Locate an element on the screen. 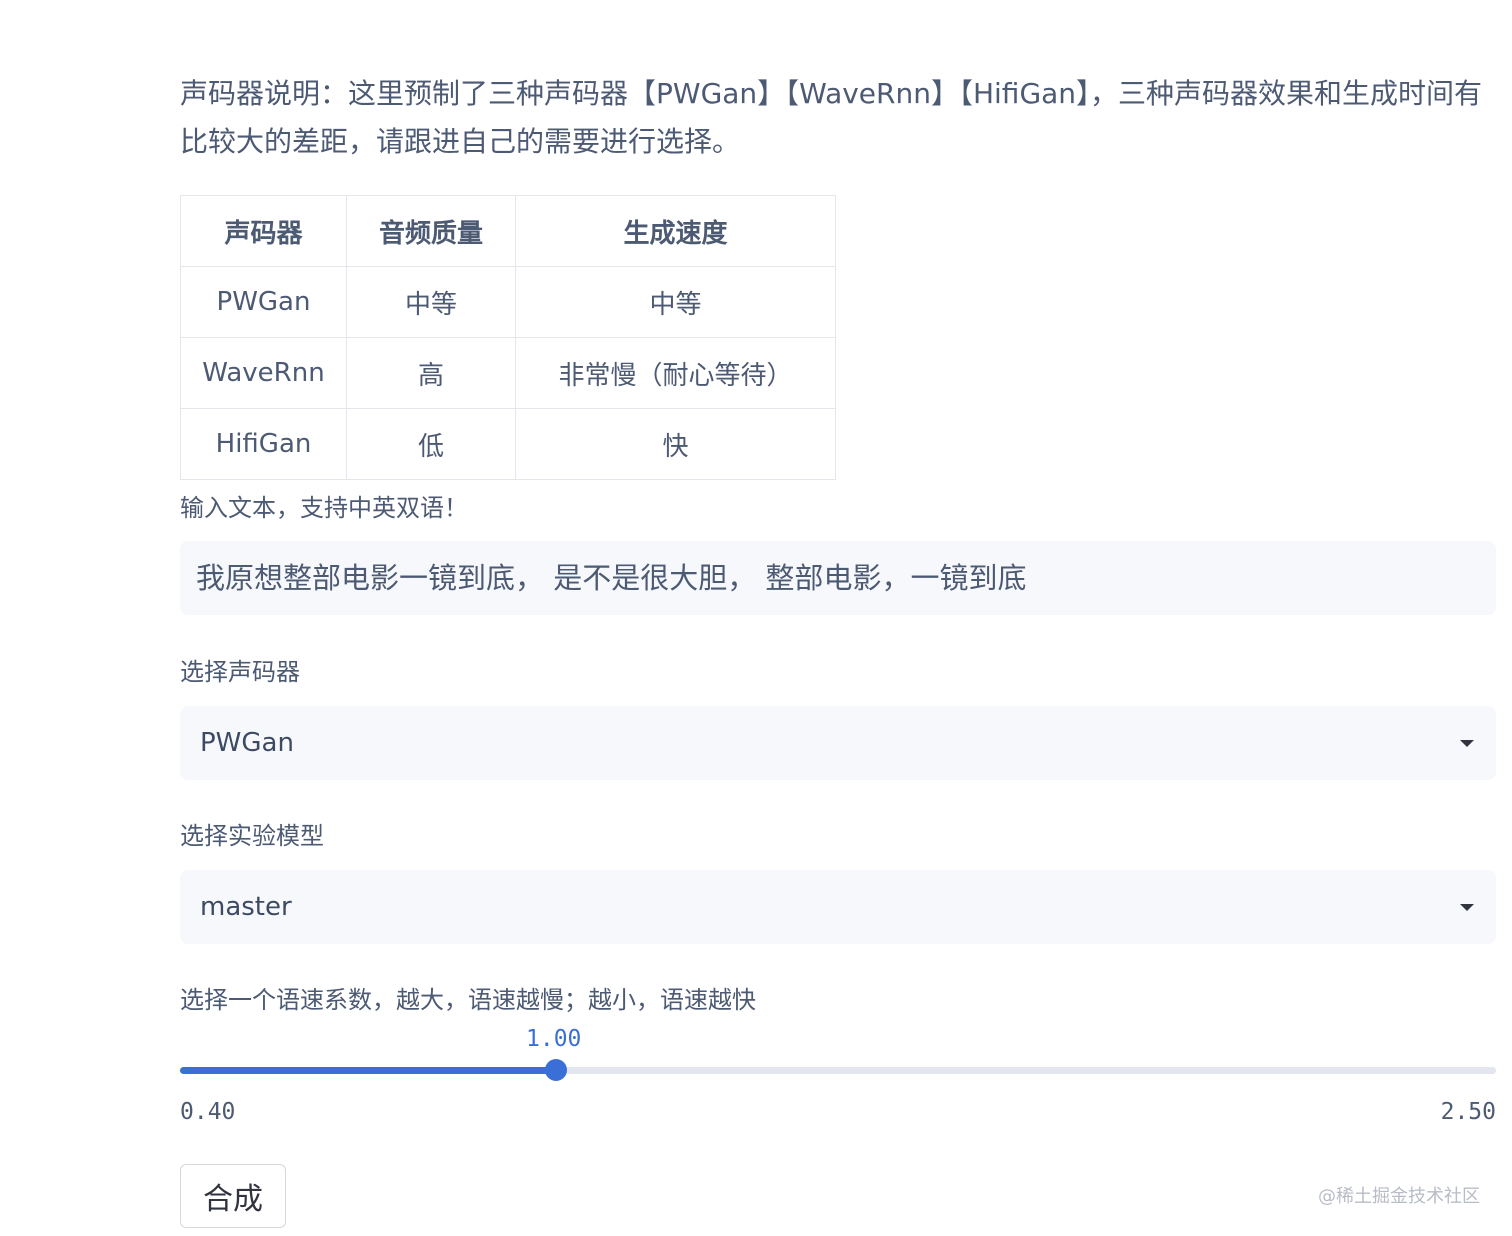 The width and height of the screenshot is (1512, 1236). vocoder-select-value: PWGan is located at coordinates (247, 743).